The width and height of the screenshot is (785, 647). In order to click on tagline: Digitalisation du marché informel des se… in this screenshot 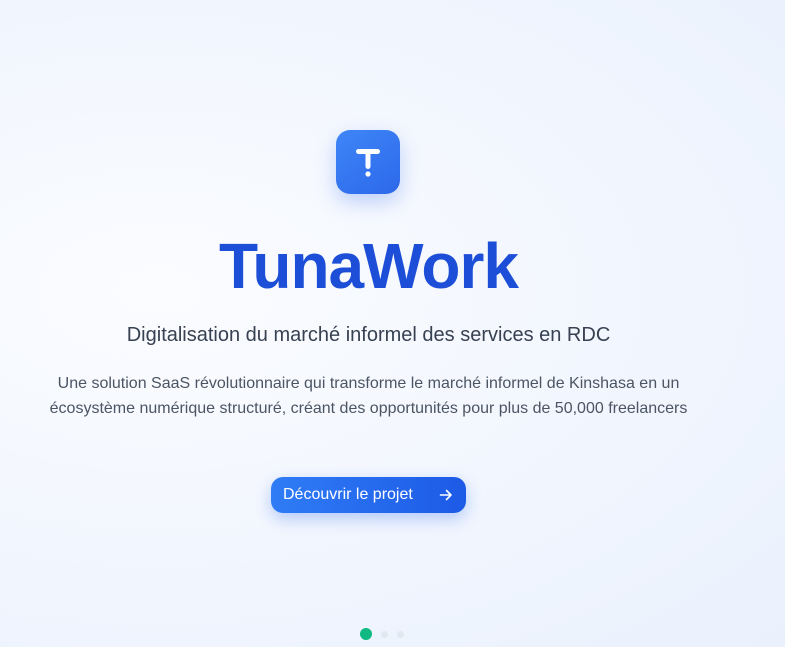, I will do `click(368, 335)`.